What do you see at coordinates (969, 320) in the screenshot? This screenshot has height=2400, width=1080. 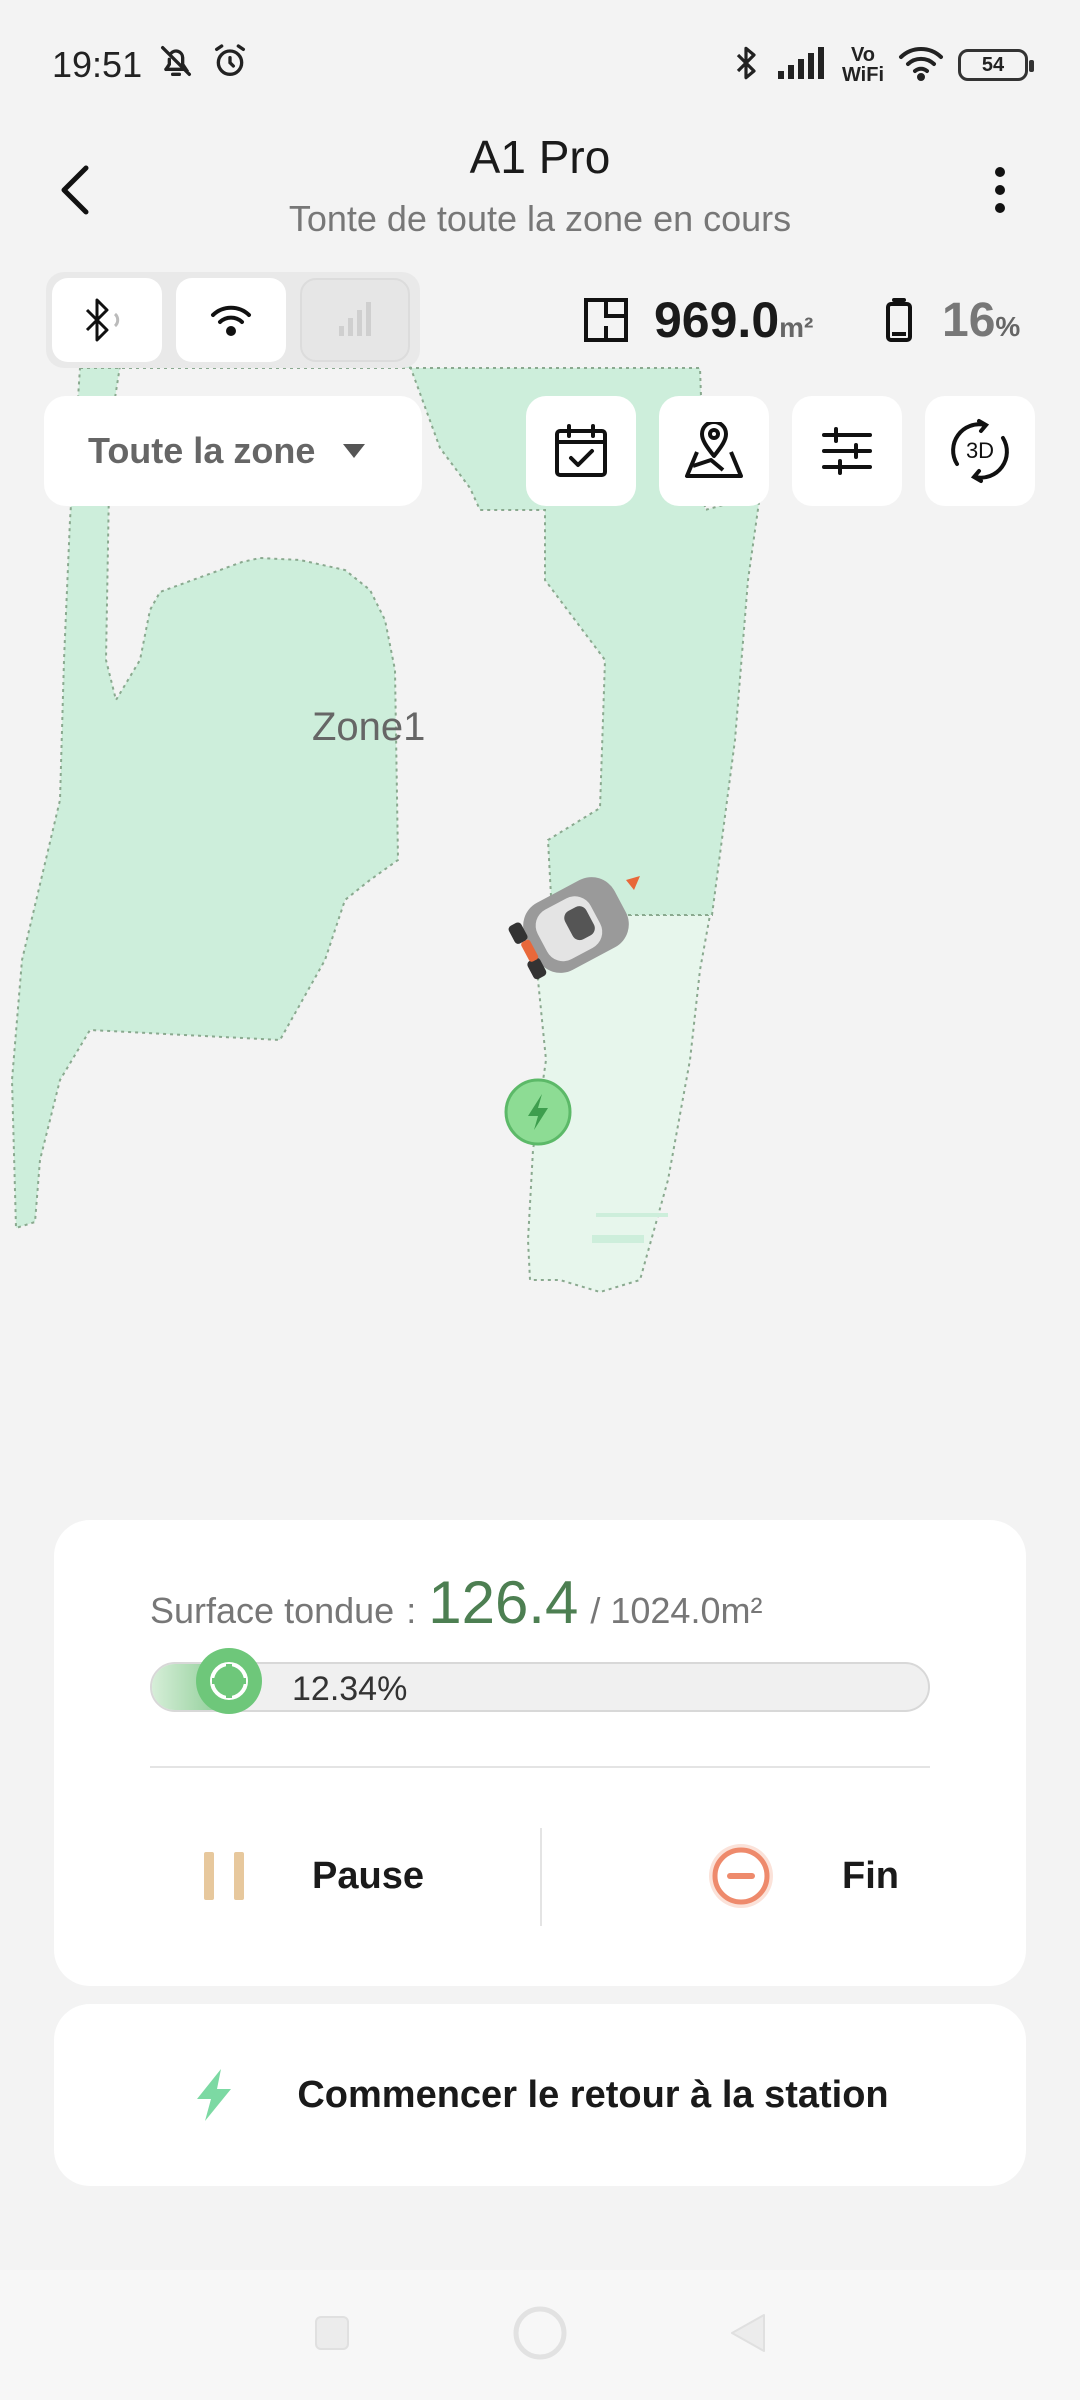 I see `battery-value: 16` at bounding box center [969, 320].